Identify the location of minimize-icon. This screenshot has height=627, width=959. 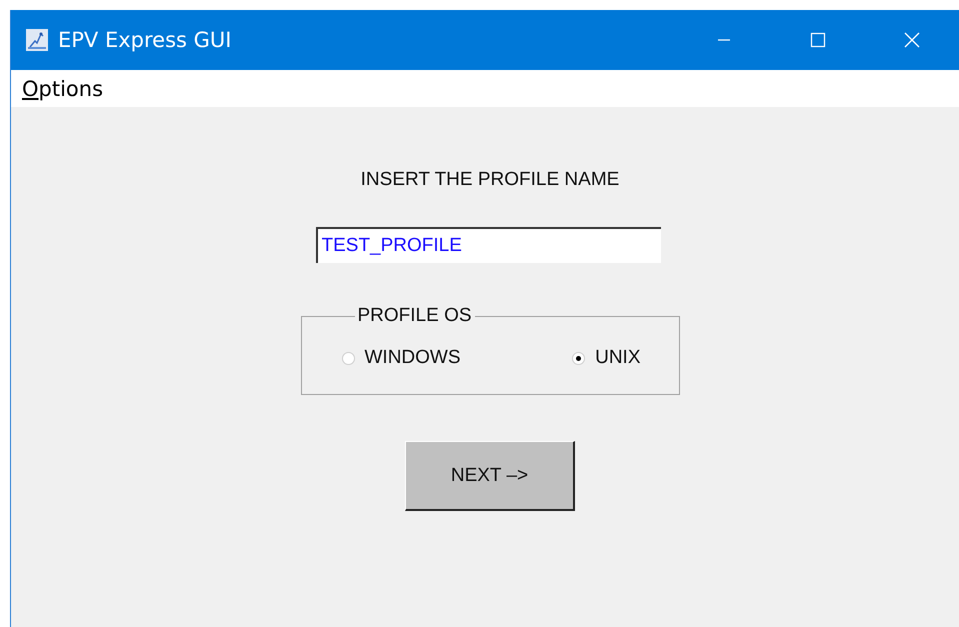
(724, 40).